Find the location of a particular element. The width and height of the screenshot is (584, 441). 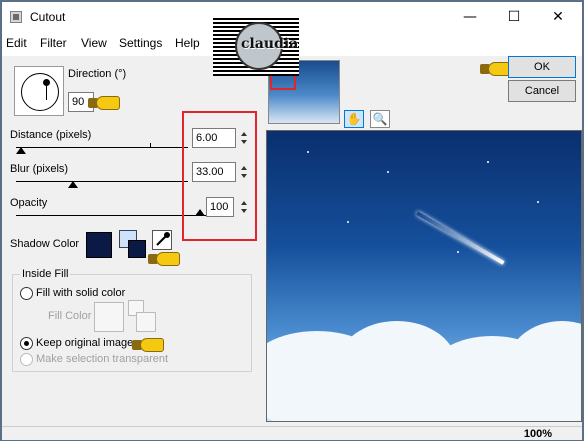

dial-handle is located at coordinates (46, 82).